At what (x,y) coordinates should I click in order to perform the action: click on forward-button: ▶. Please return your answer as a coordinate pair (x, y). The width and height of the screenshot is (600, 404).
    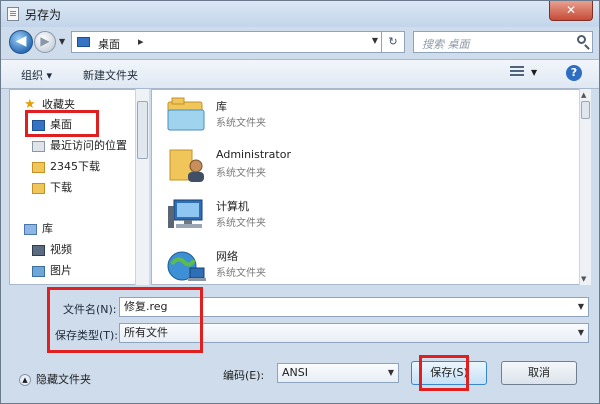
    Looking at the image, I should click on (45, 42).